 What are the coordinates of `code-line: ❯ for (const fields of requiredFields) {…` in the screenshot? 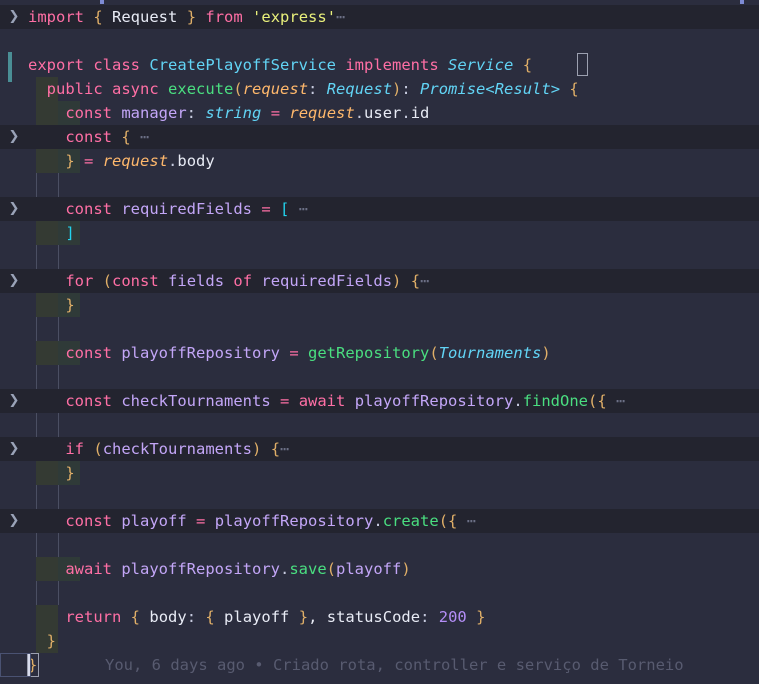 It's located at (379, 281).